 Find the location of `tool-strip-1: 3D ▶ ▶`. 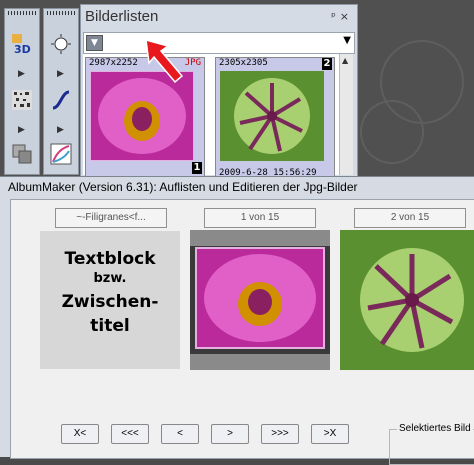

tool-strip-1: 3D ▶ ▶ is located at coordinates (22, 91).